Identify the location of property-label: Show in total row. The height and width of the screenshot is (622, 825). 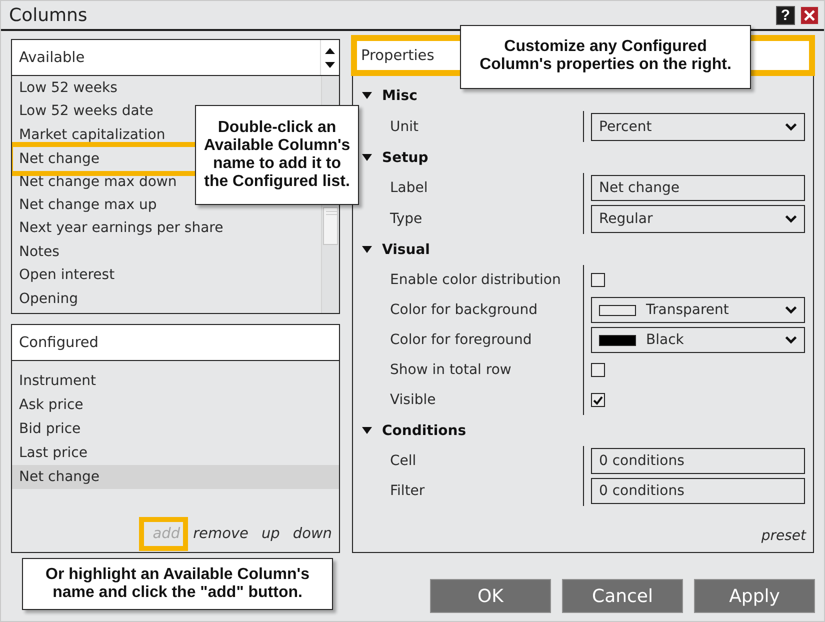
(450, 370).